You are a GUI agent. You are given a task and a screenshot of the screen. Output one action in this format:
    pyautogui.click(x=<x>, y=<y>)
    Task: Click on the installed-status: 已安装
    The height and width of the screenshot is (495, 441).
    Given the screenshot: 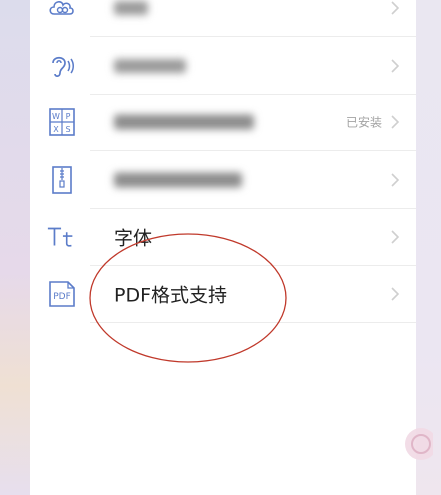 What is the action you would take?
    pyautogui.click(x=363, y=122)
    